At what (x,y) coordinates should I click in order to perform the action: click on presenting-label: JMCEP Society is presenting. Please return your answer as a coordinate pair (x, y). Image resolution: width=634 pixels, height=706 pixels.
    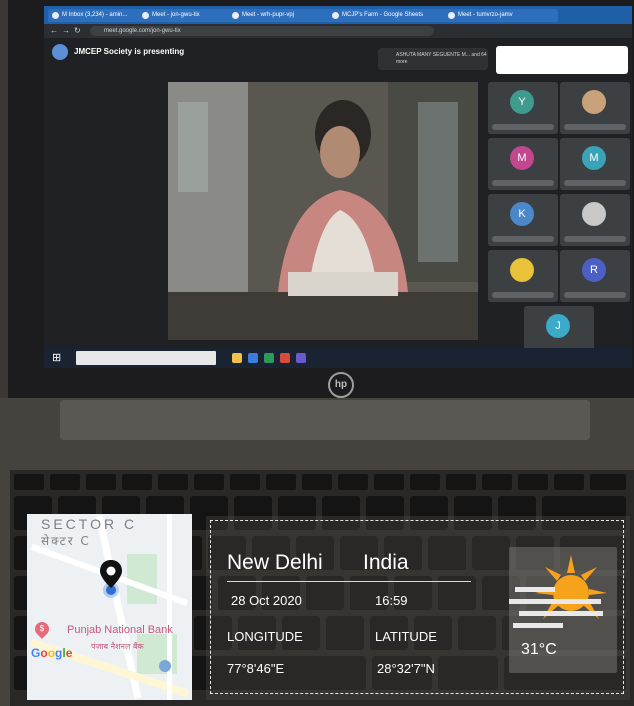
    Looking at the image, I should click on (129, 51).